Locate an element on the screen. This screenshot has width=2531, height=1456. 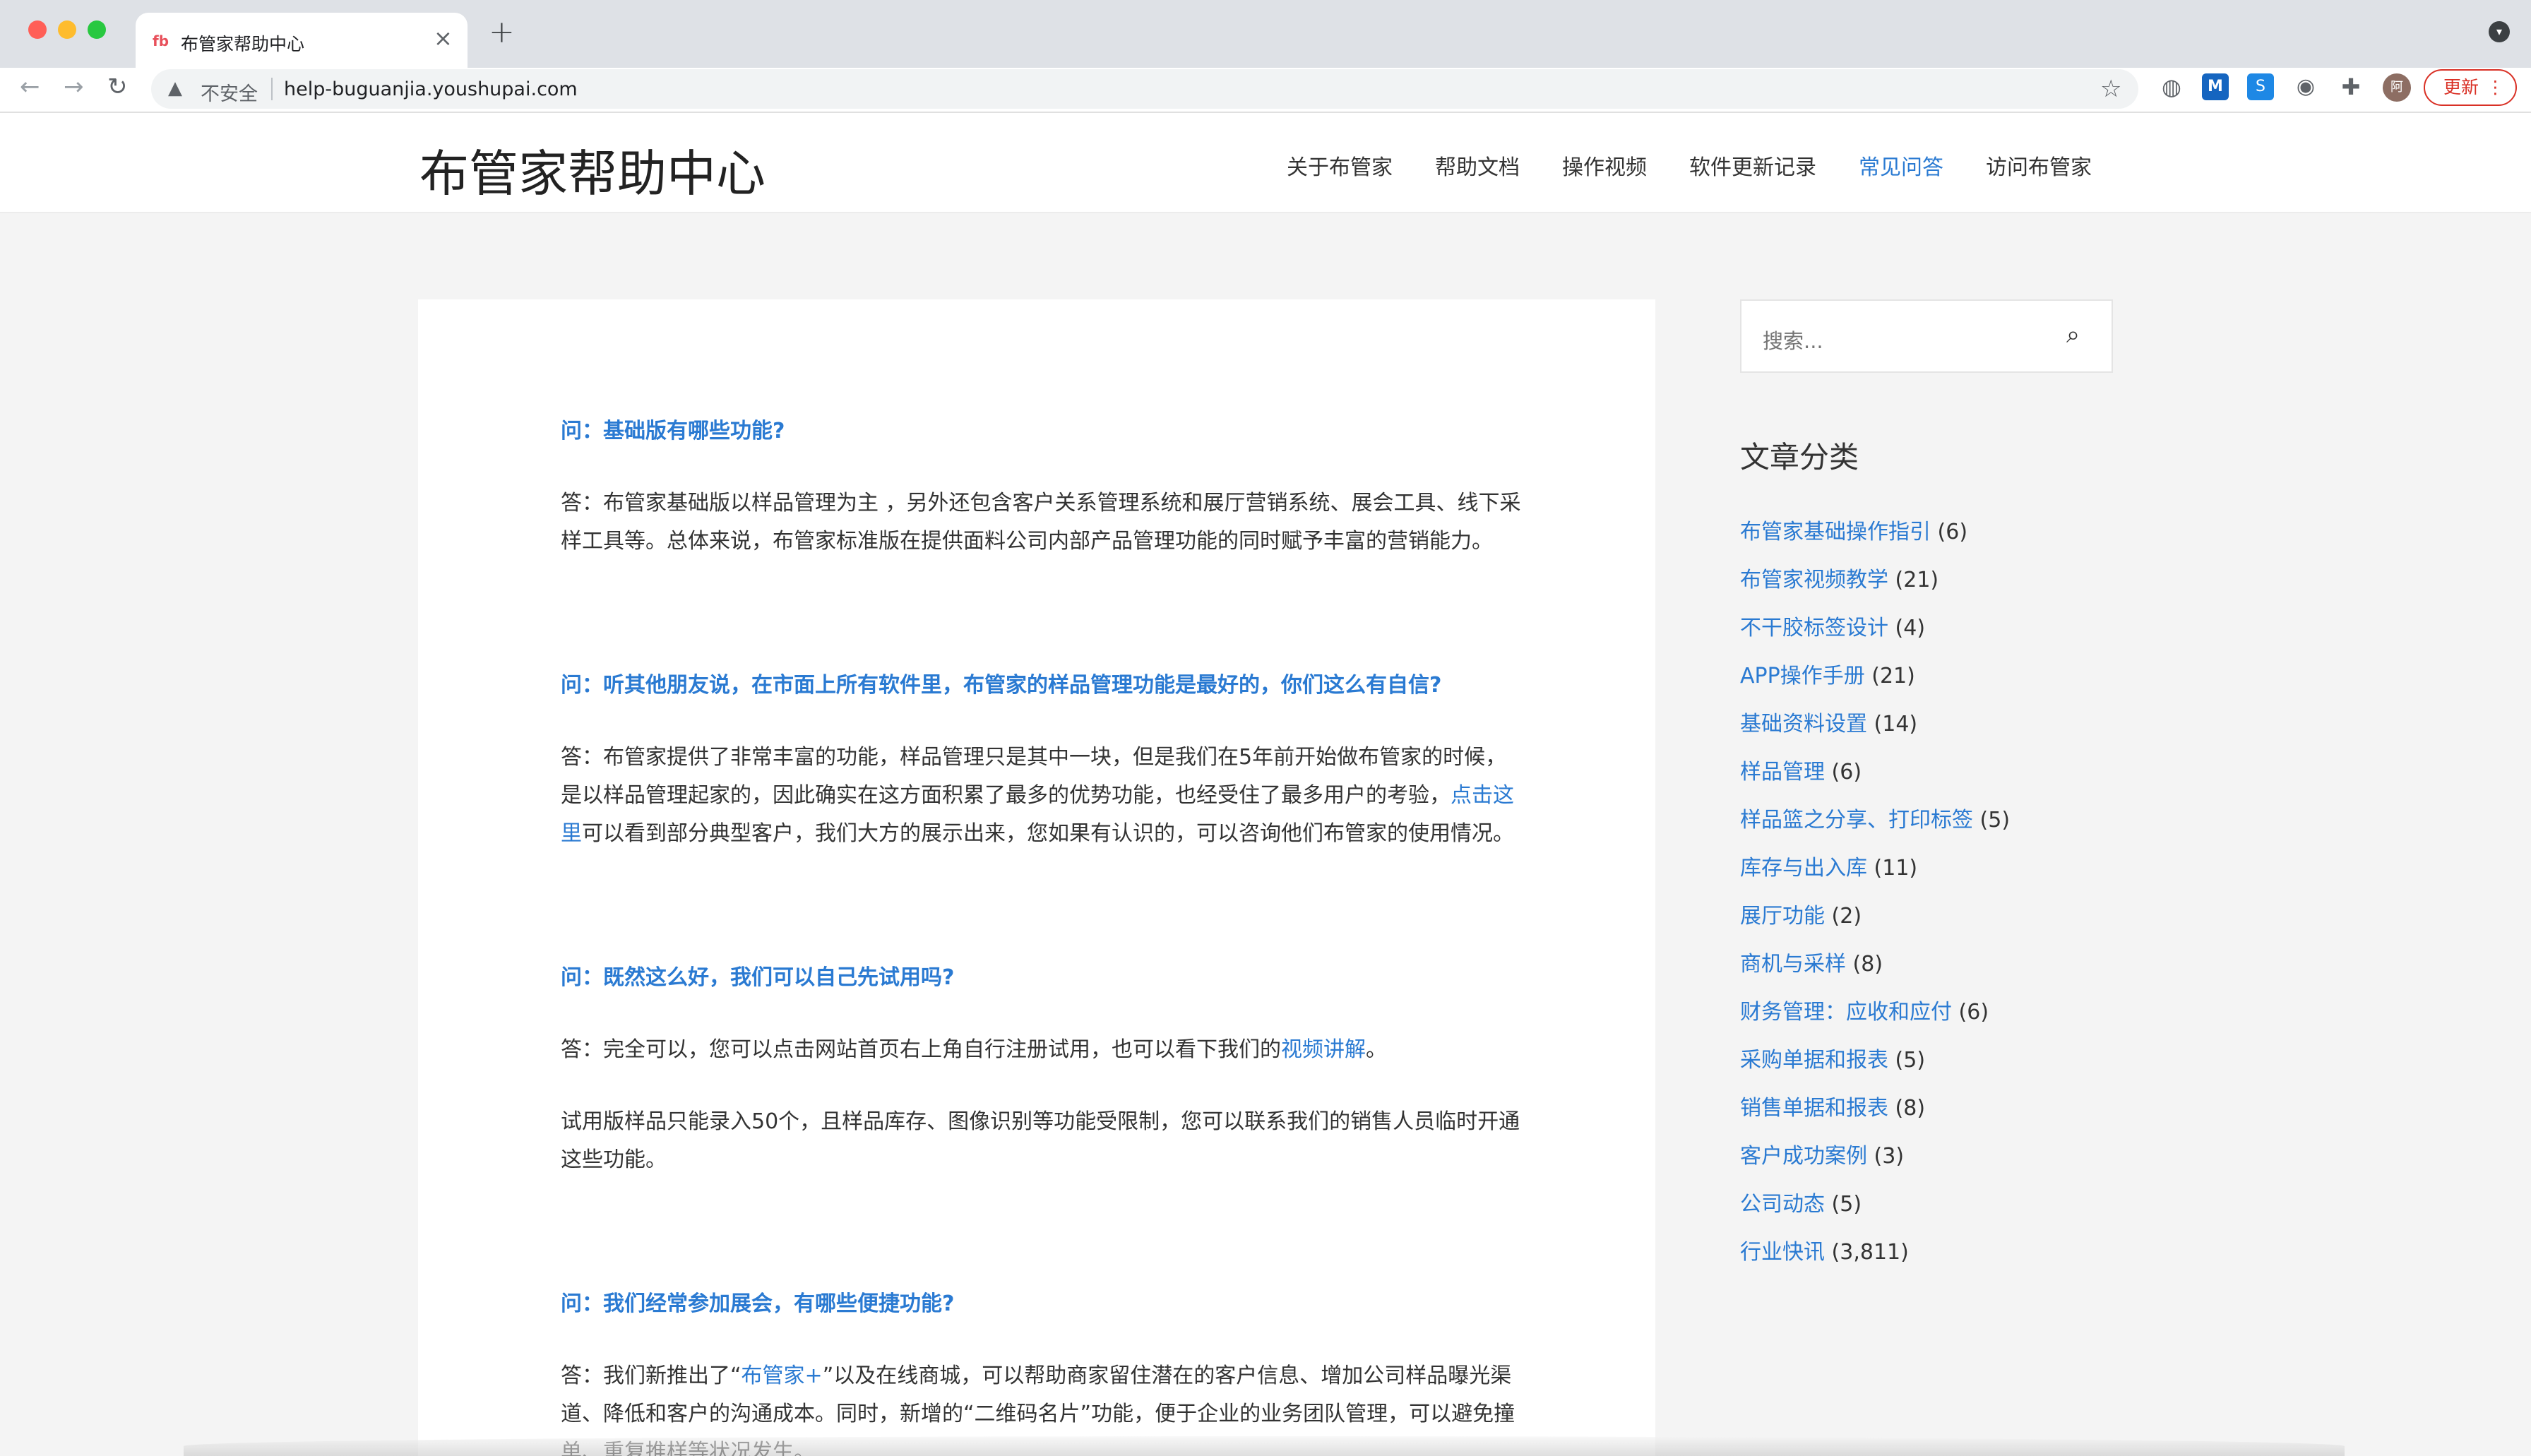
category-link: 展厅功能 is located at coordinates (1782, 916).